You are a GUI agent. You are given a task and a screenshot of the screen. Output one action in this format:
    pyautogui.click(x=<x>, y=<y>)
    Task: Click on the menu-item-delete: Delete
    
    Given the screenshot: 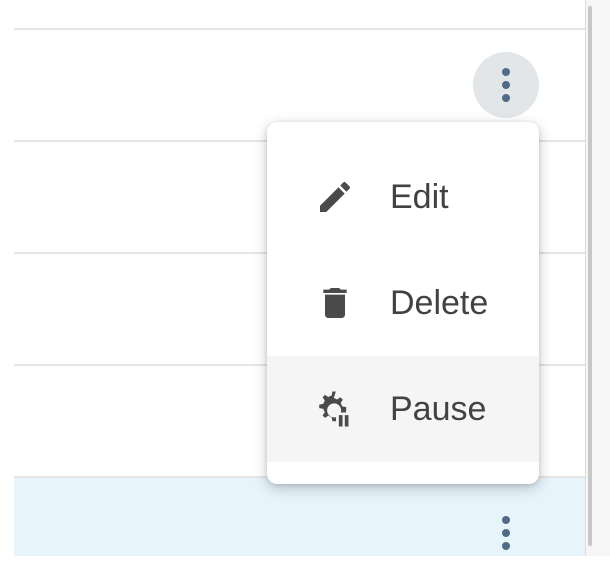 What is the action you would take?
    pyautogui.click(x=403, y=303)
    